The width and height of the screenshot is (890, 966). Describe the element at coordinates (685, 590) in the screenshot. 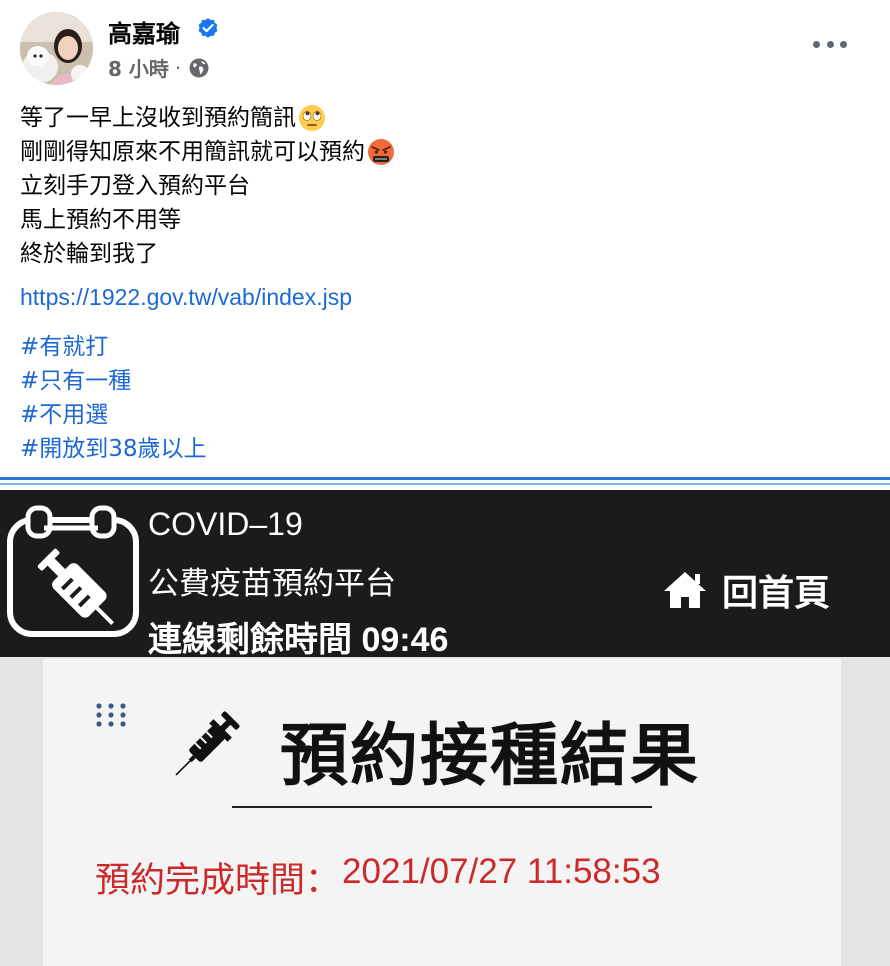

I see `home-icon` at that location.